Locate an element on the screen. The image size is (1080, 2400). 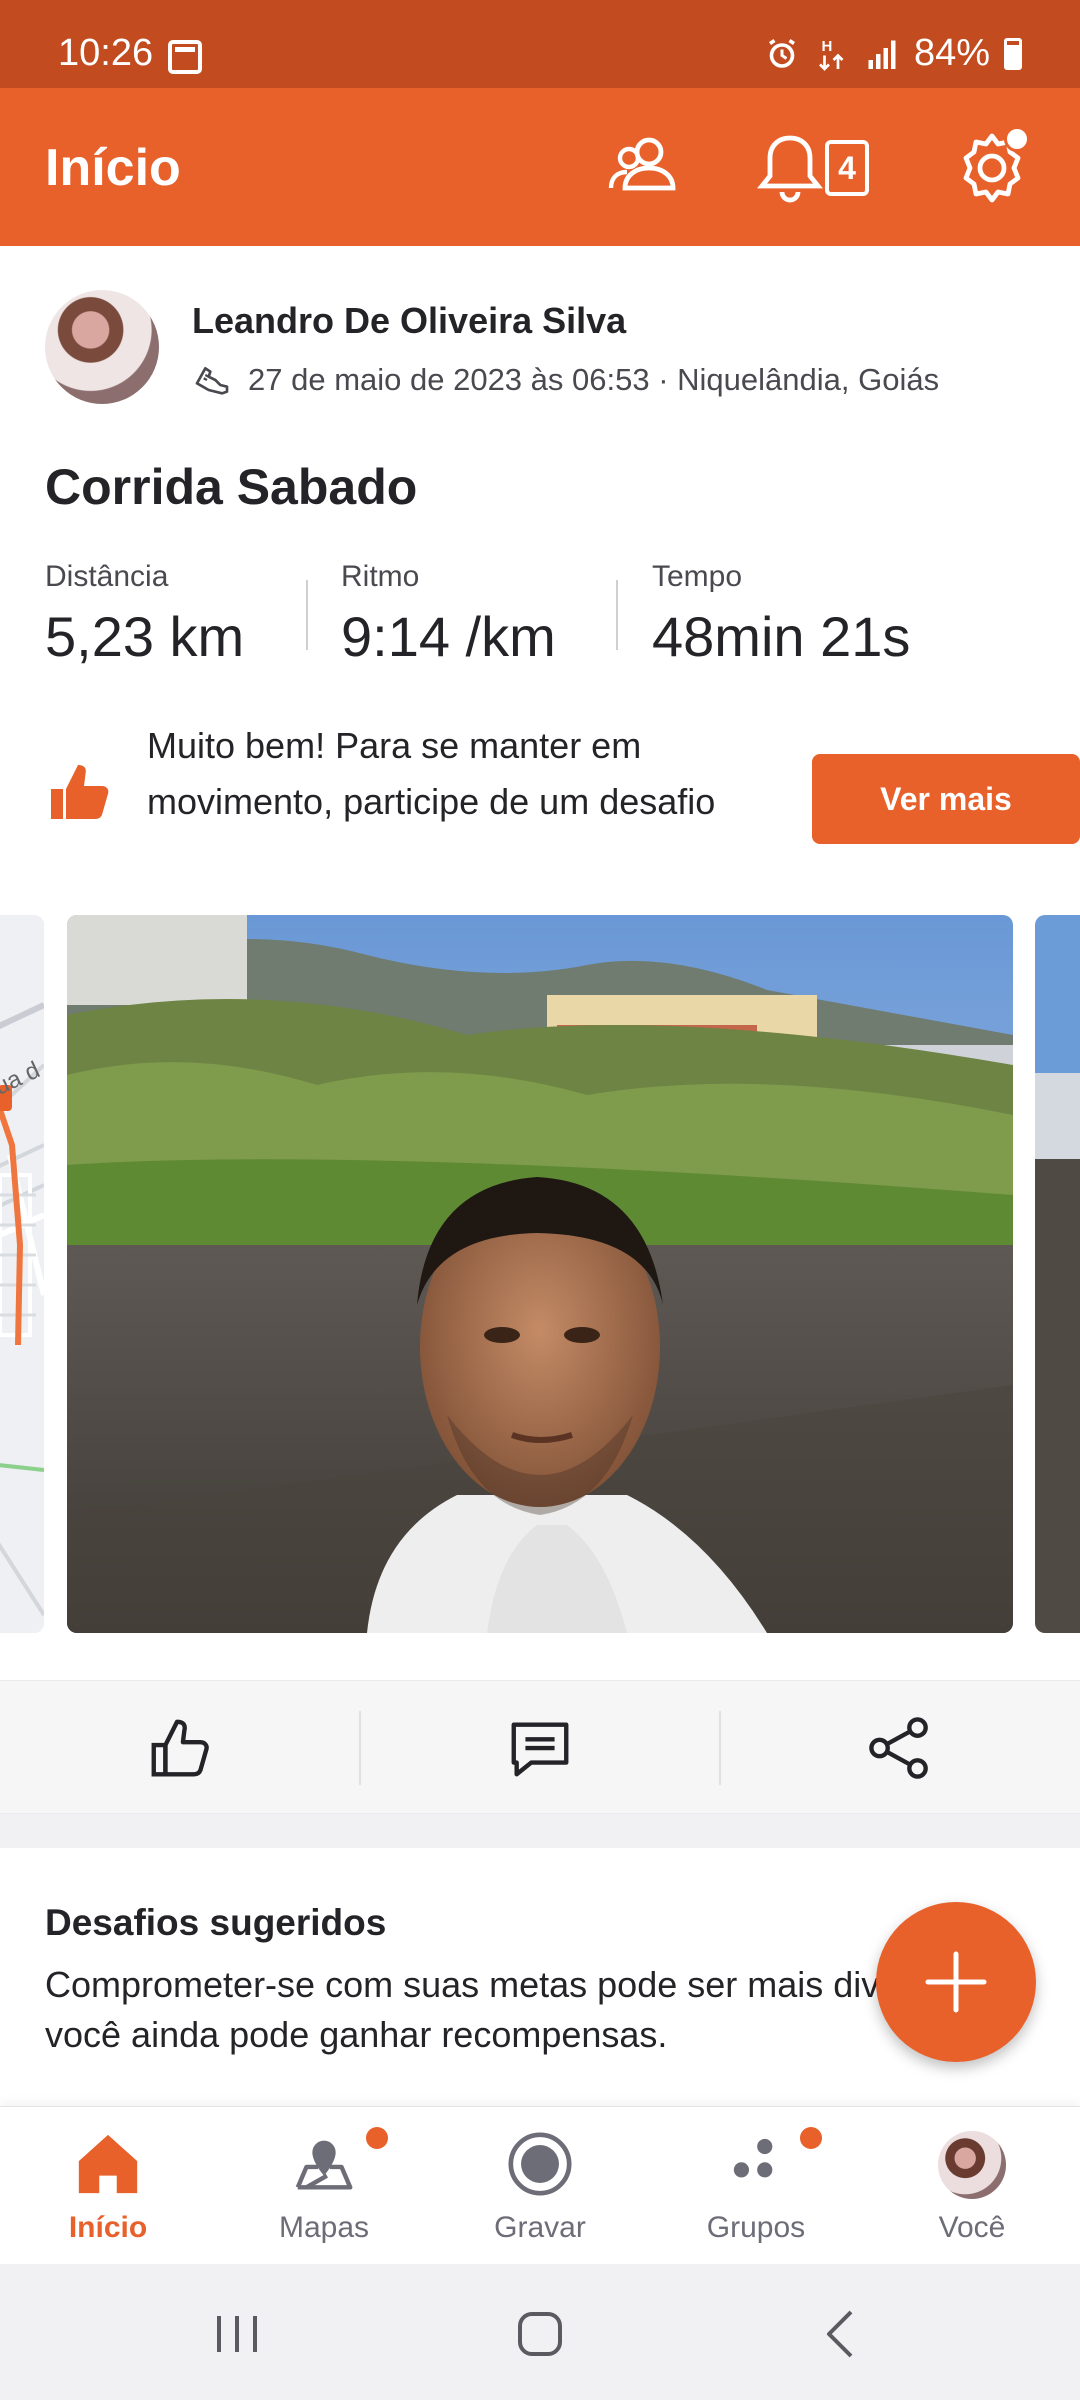
stat-value: 5,23 km is located at coordinates (145, 636).